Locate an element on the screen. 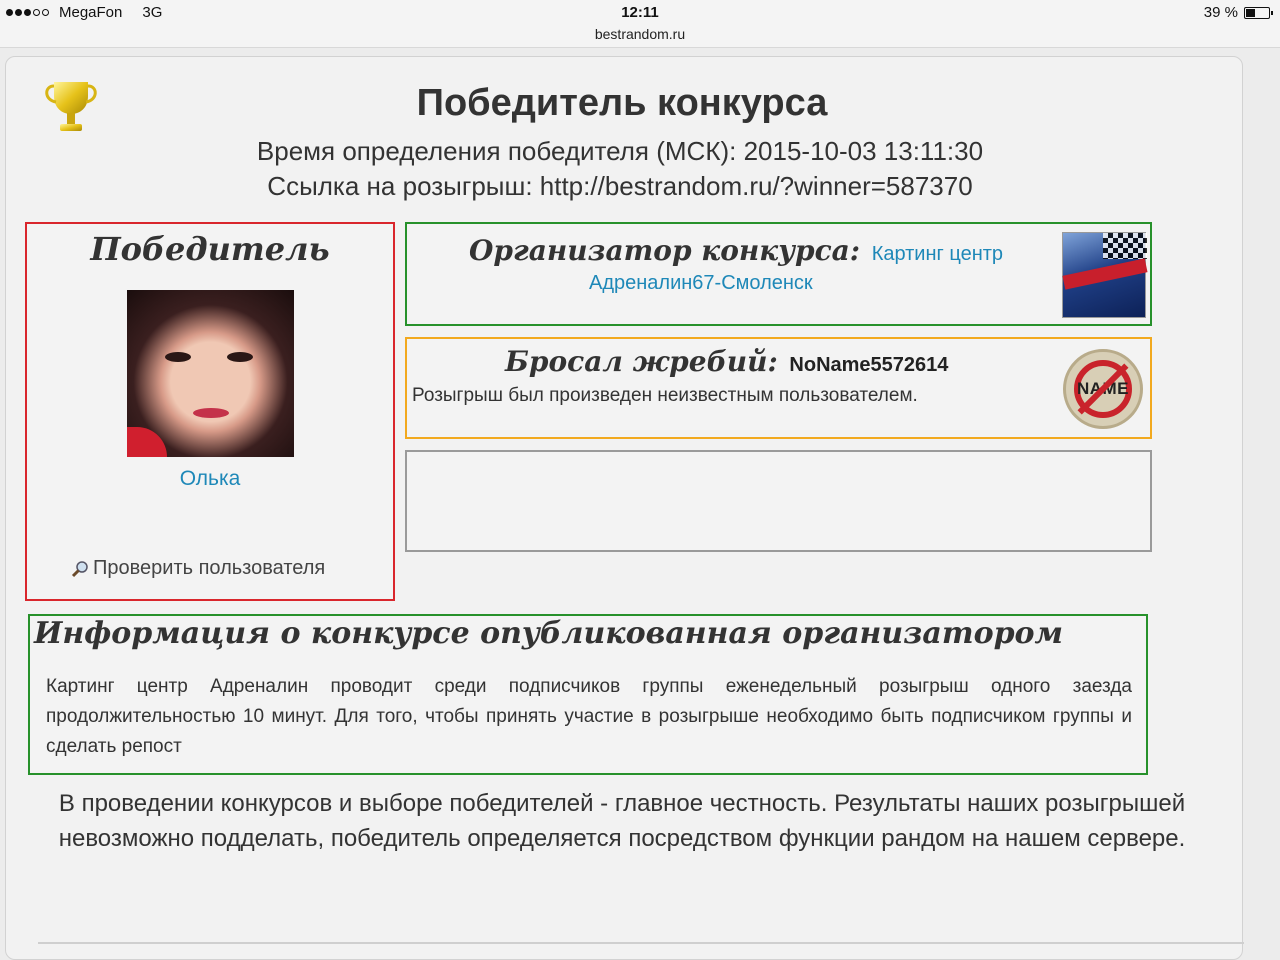  draw-line: Бросал жребий: NoName5572614 is located at coordinates (726, 361).